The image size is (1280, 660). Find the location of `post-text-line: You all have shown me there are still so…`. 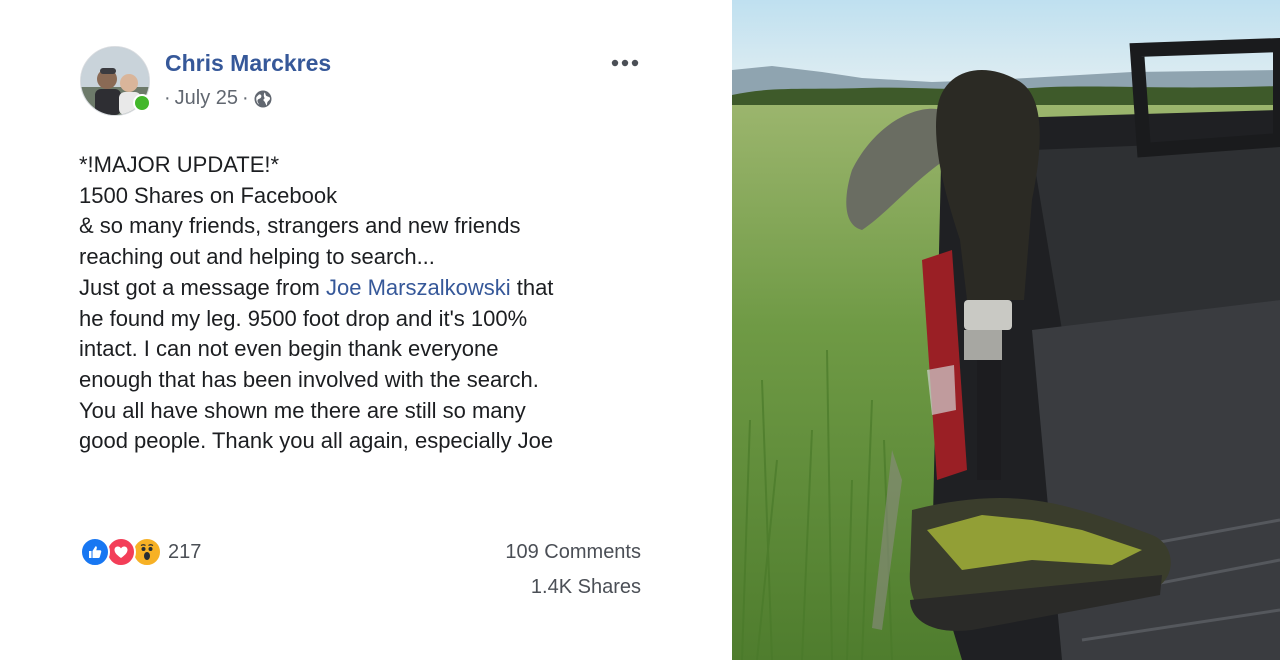

post-text-line: You all have shown me there are still so… is located at coordinates (302, 410).